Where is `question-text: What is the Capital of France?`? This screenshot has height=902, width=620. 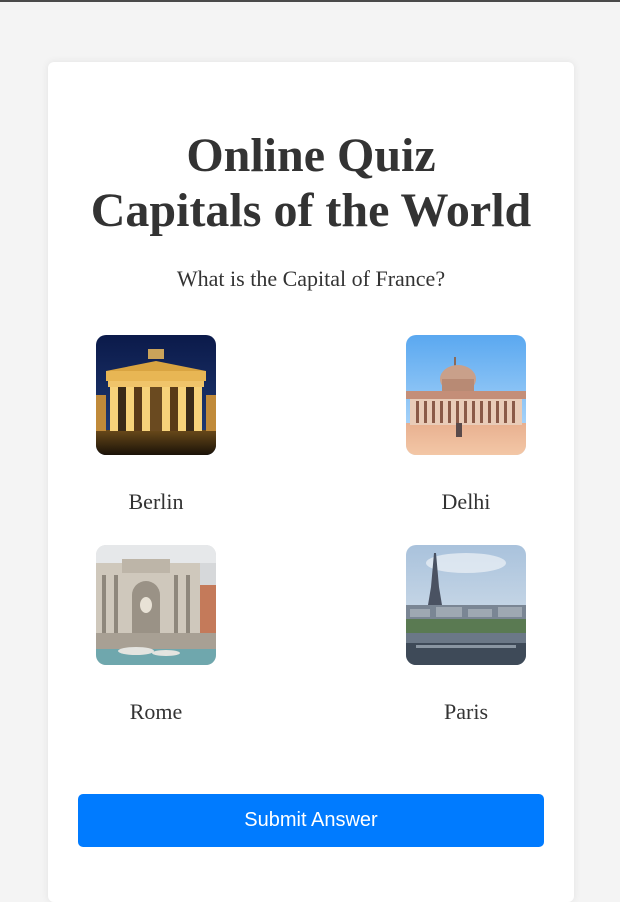 question-text: What is the Capital of France? is located at coordinates (311, 278).